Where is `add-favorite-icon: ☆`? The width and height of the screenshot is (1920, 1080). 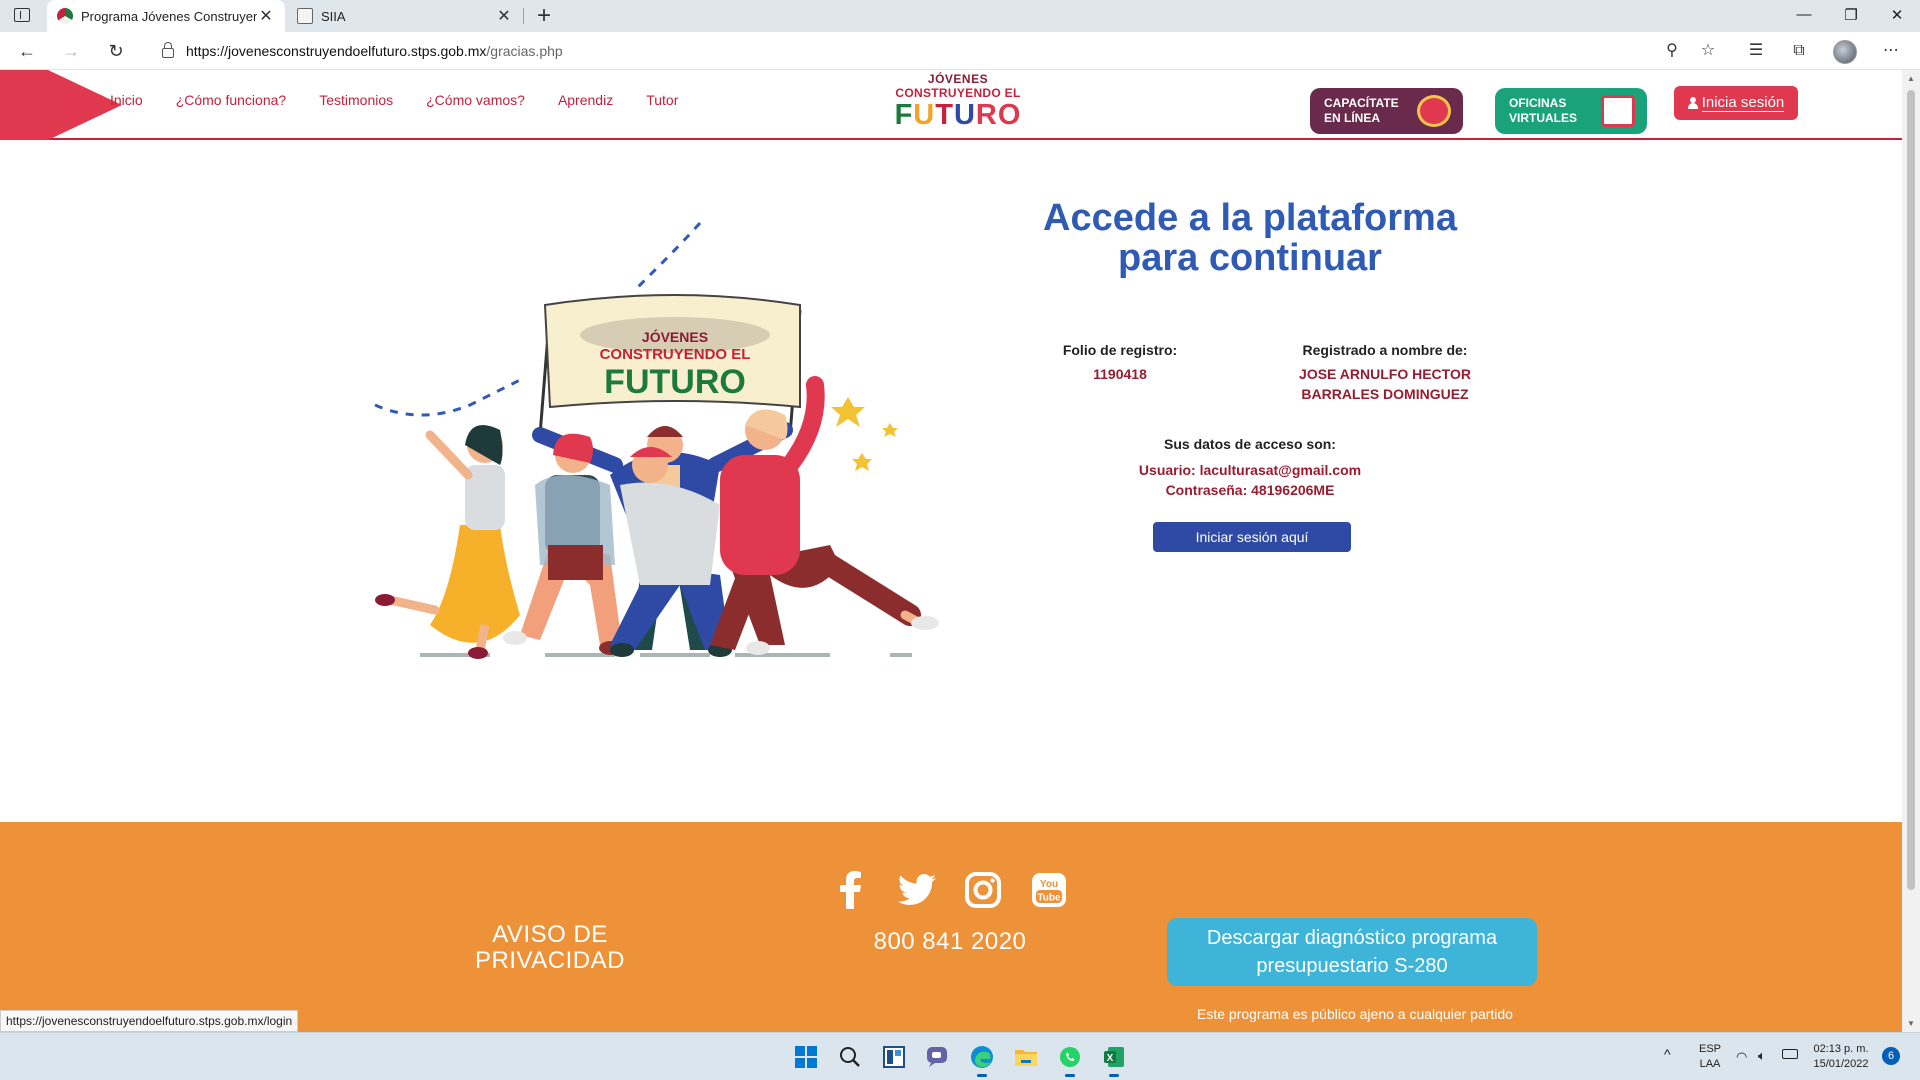
add-favorite-icon: ☆ is located at coordinates (1708, 51).